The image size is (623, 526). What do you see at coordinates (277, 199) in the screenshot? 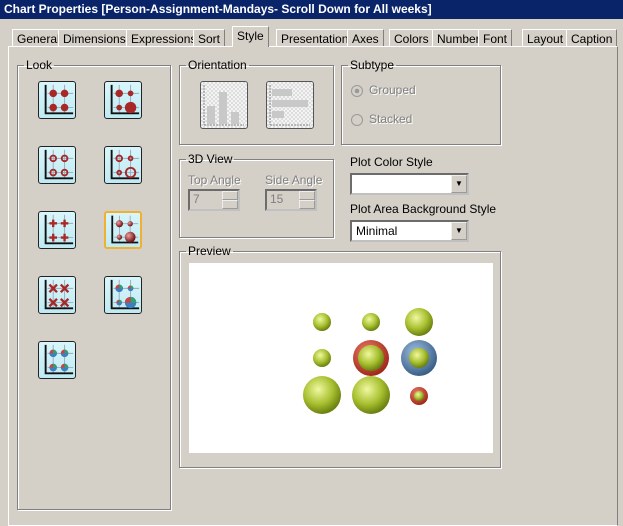
I see `side-angle-value: 15` at bounding box center [277, 199].